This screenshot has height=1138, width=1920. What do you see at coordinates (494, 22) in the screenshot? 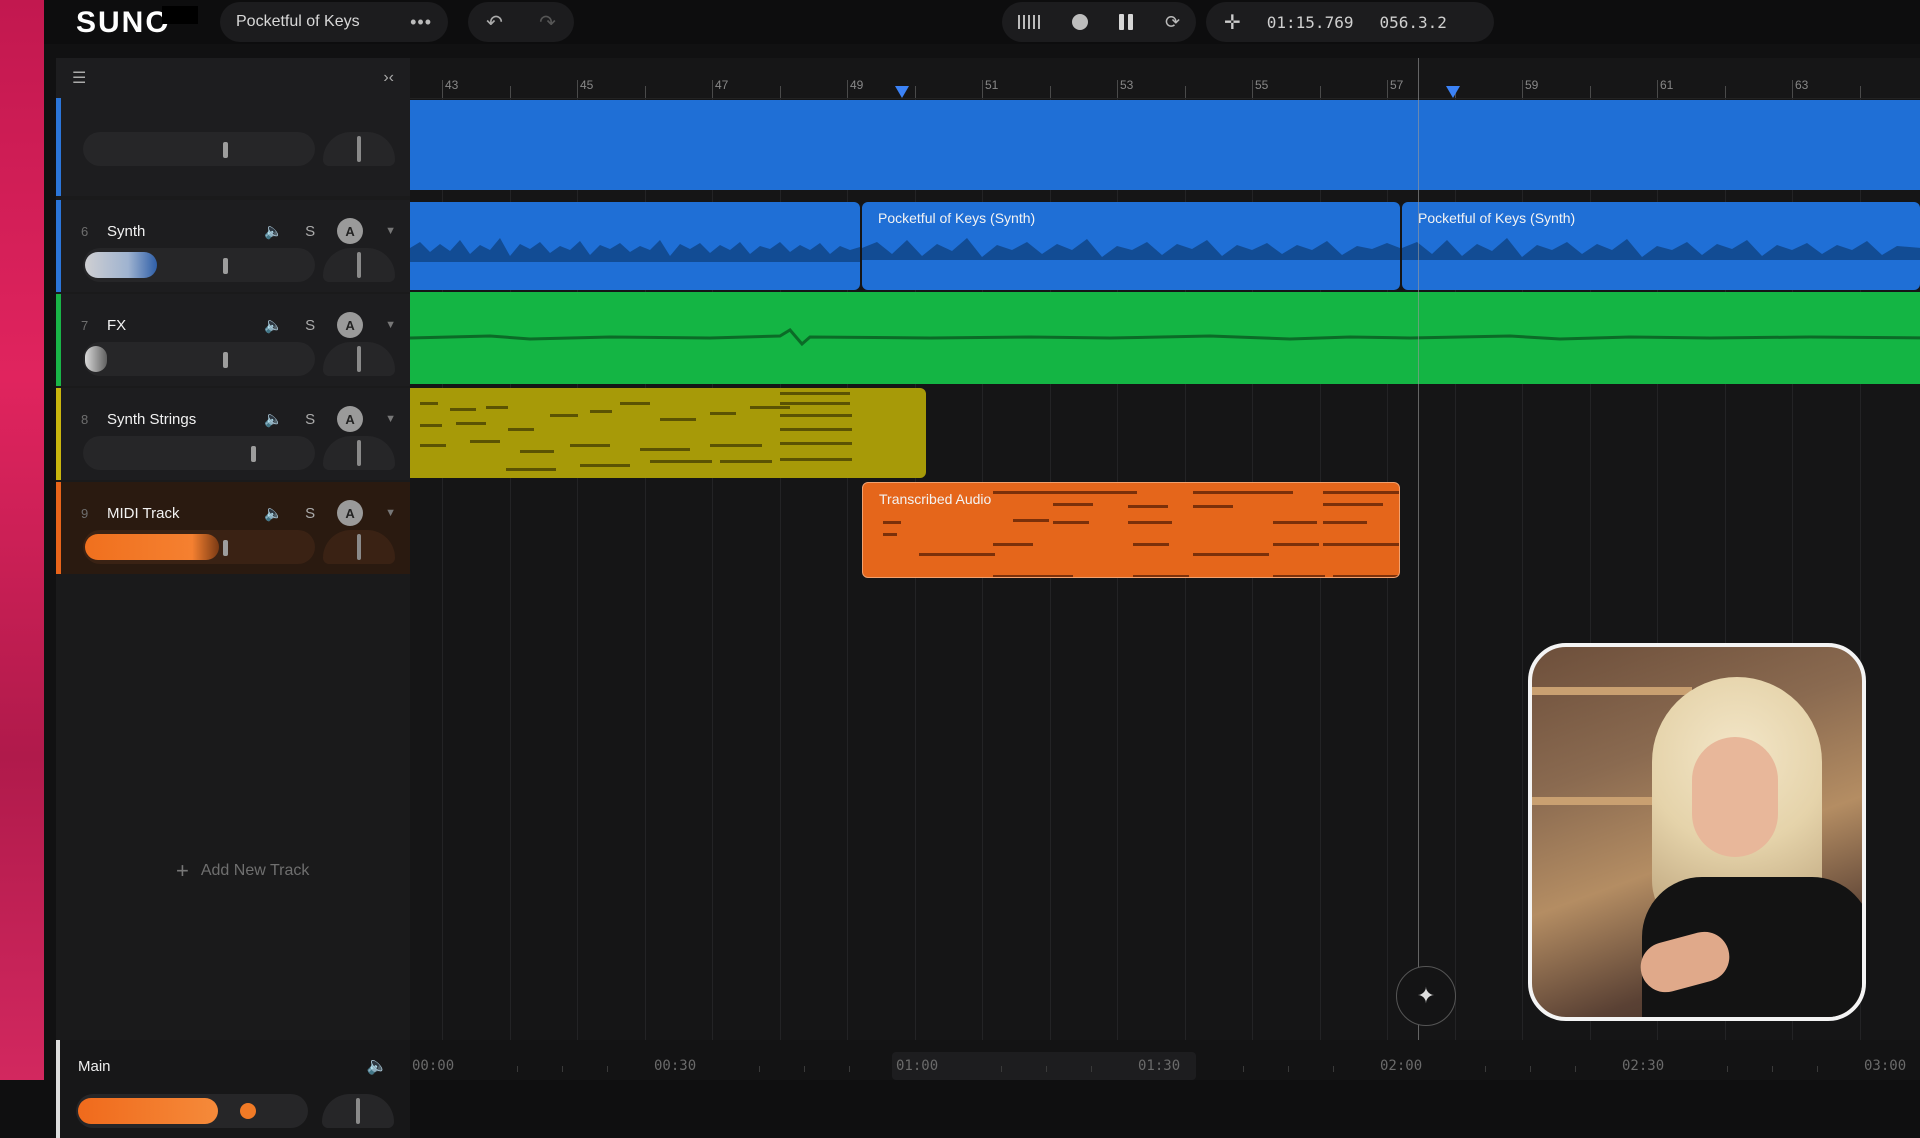
I see `undo-icon: ↶` at bounding box center [494, 22].